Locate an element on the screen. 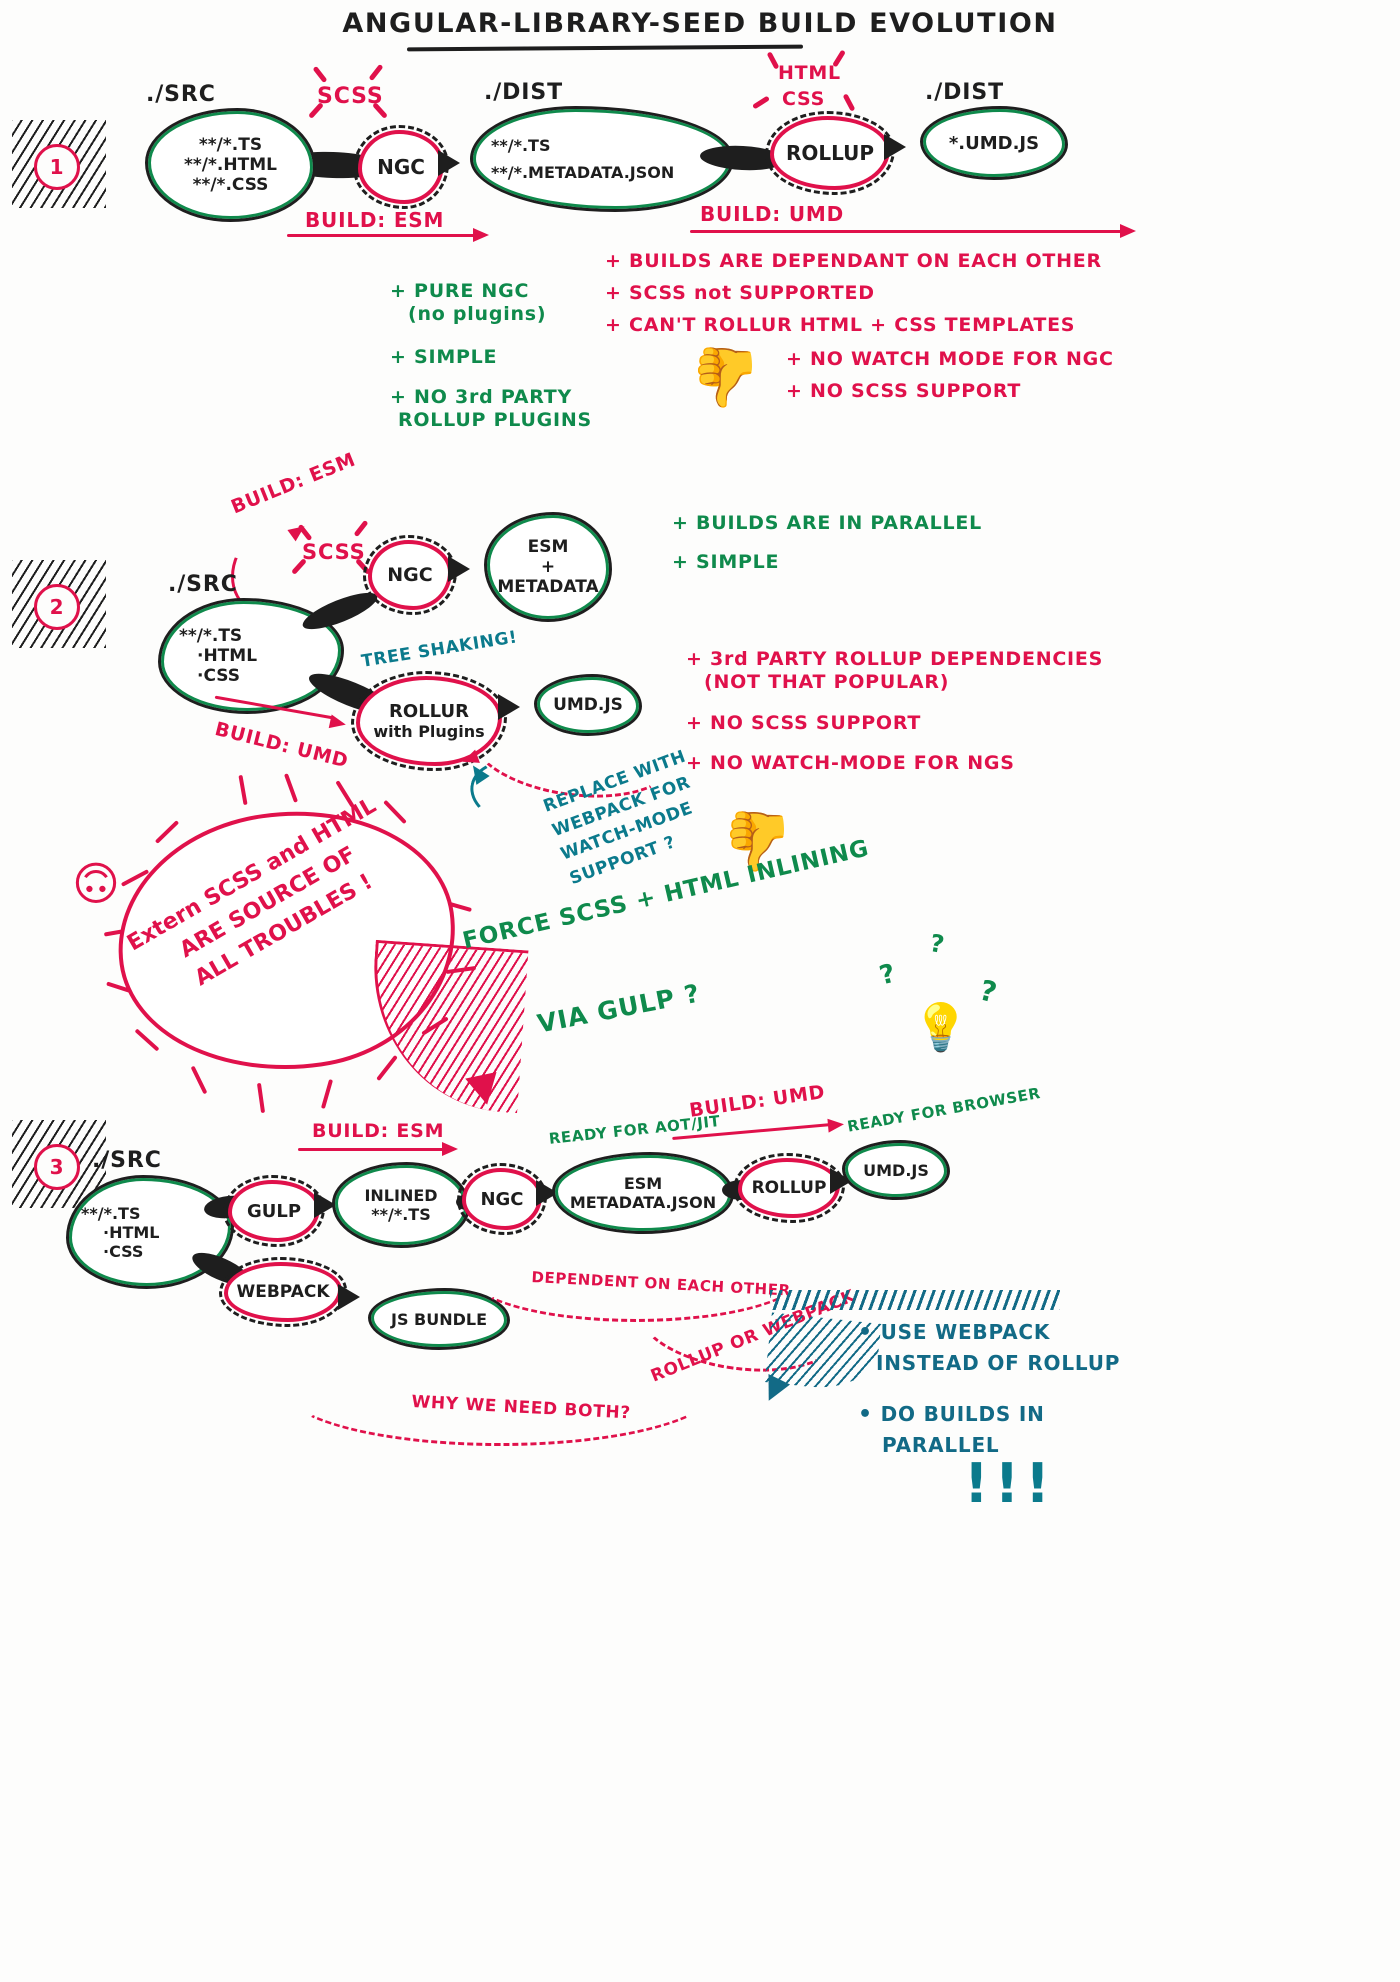  page-title: ANGULAR-LIBRARY-SEED BUILD EVOLUTION is located at coordinates (700, 23).